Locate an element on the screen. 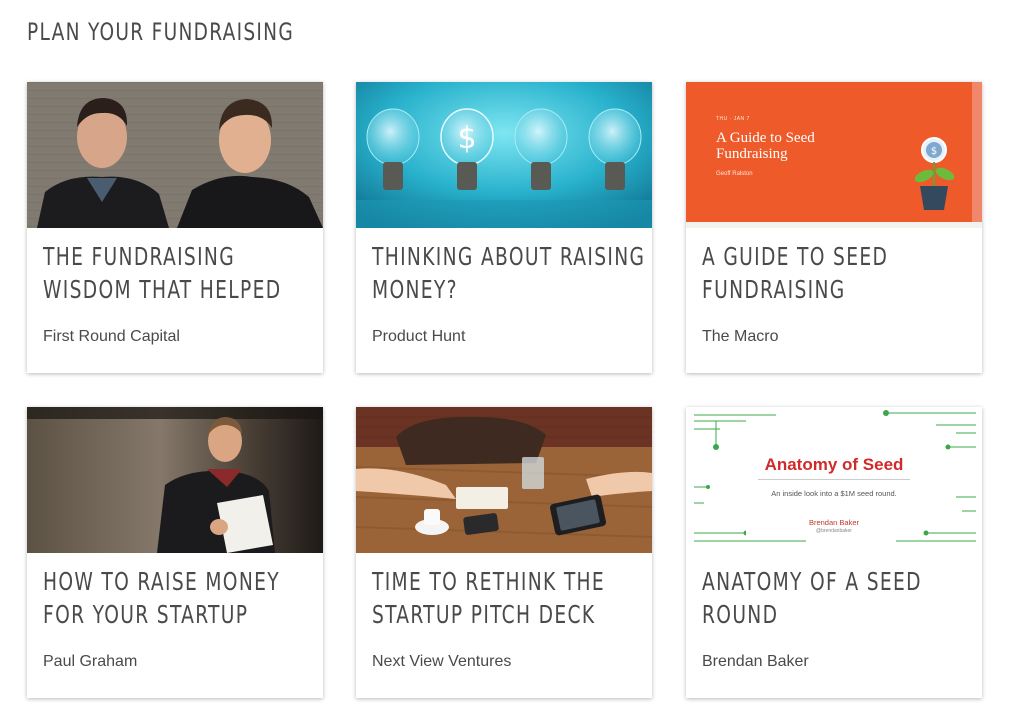  article-source: First Round Capital is located at coordinates (111, 336).